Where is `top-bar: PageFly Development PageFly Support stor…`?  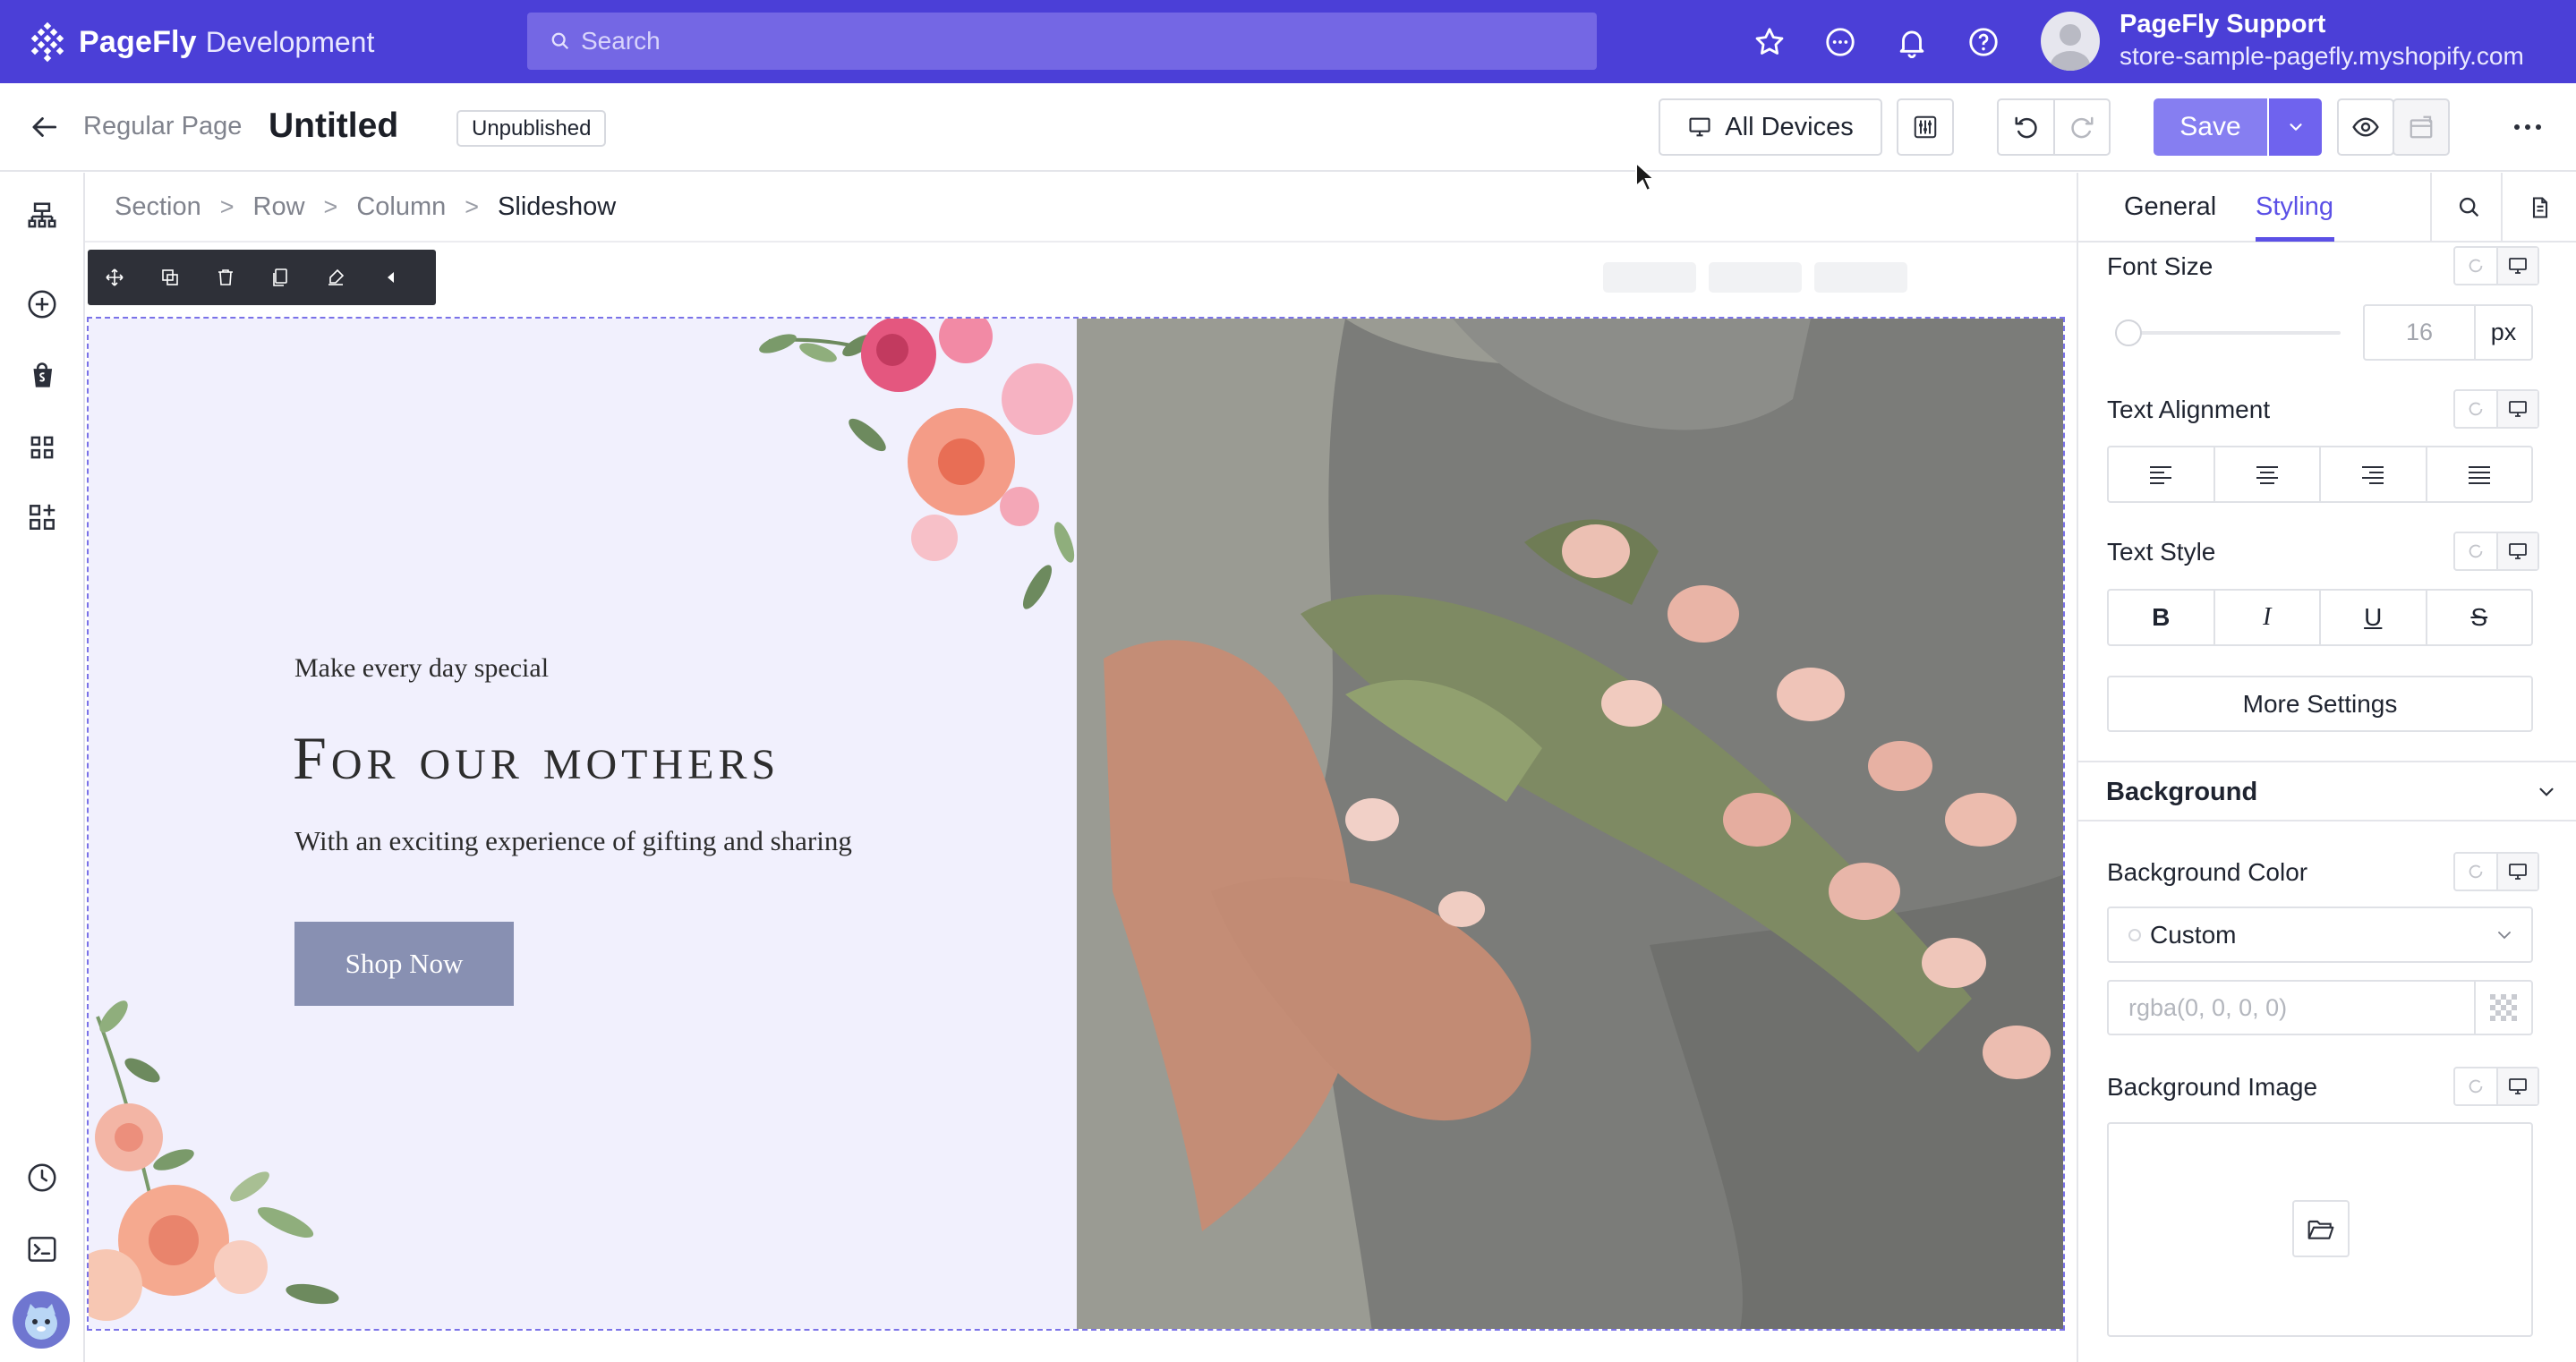
top-bar: PageFly Development PageFly Support stor… is located at coordinates (1288, 41).